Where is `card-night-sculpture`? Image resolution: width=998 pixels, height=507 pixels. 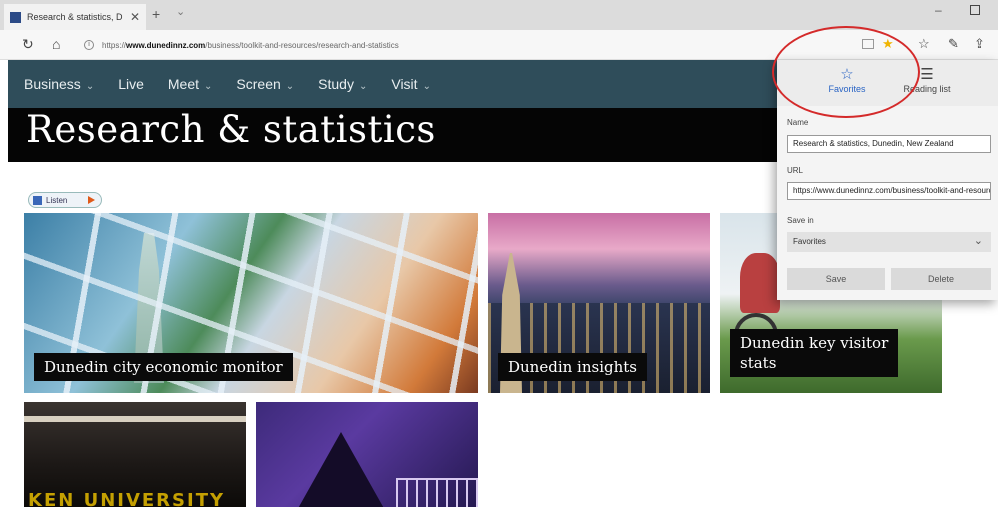 card-night-sculpture is located at coordinates (367, 454).